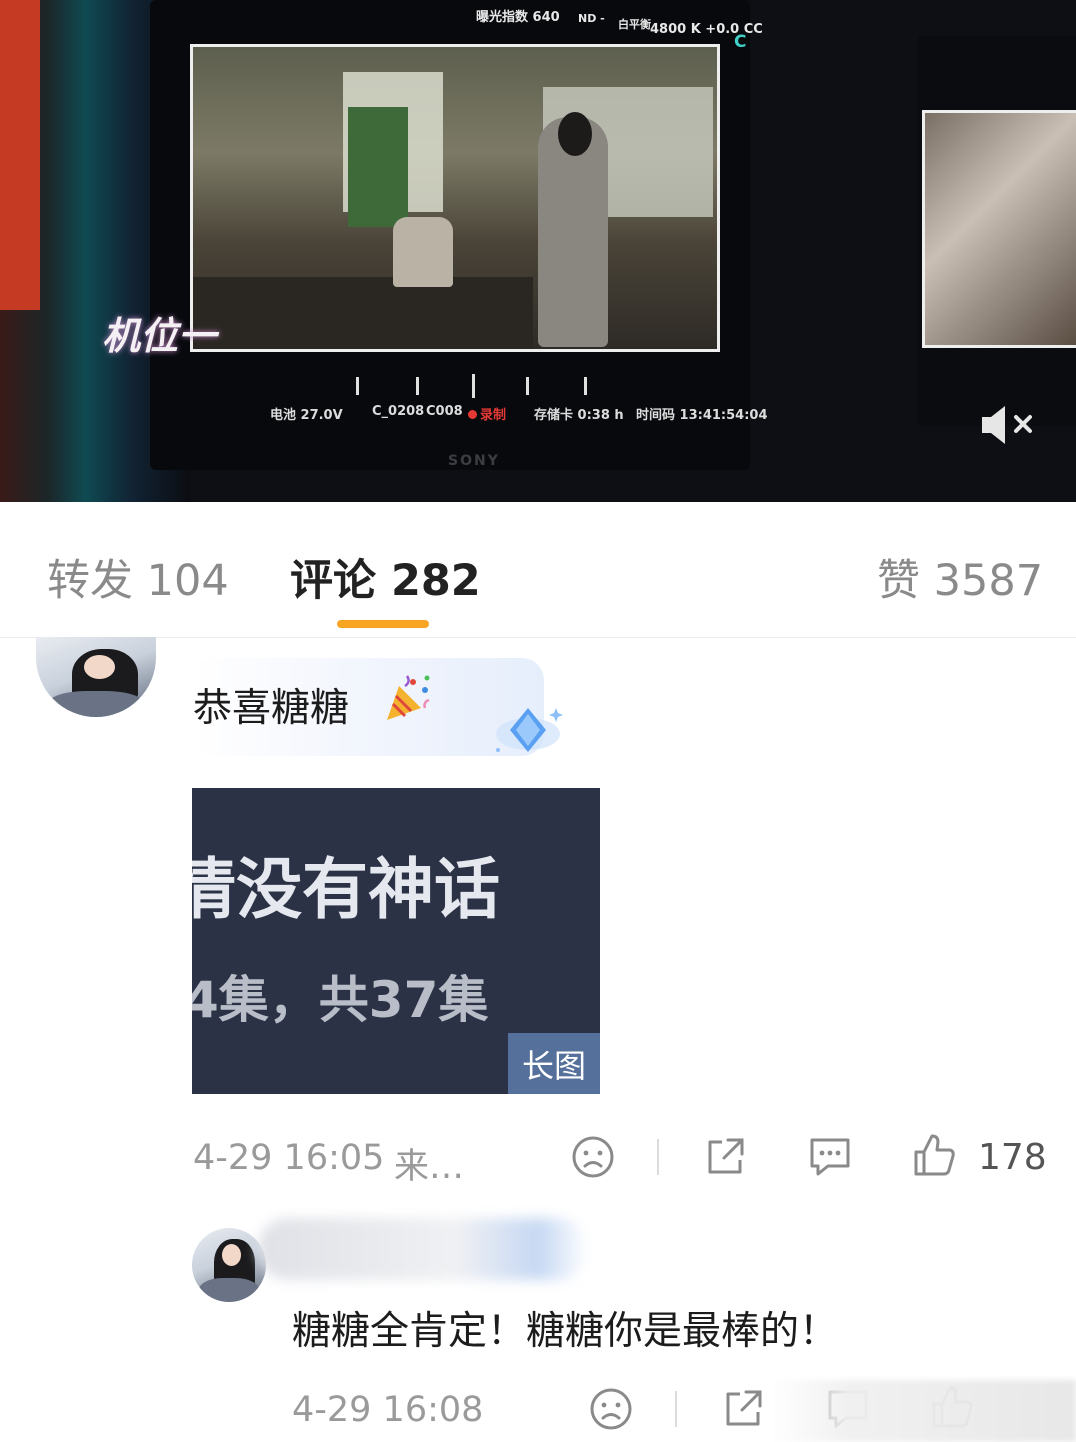 This screenshot has width=1076, height=1442. Describe the element at coordinates (923, 1411) in the screenshot. I see `watermark-blur` at that location.